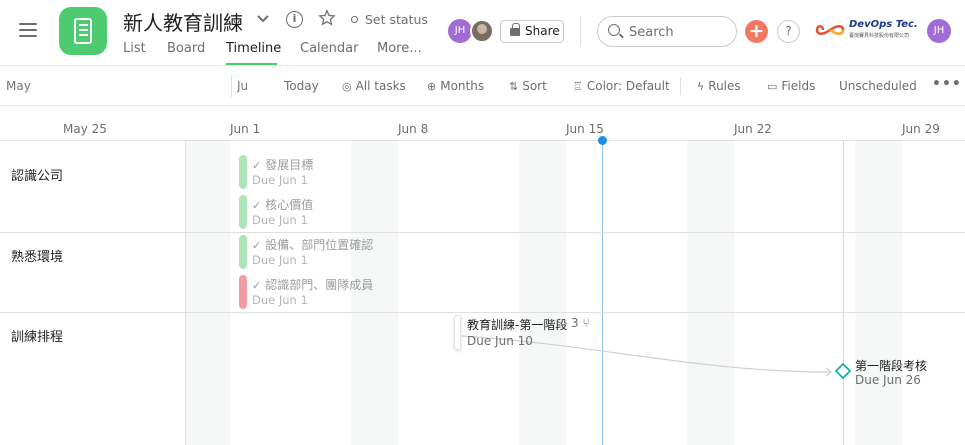 This screenshot has width=965, height=445. I want to click on fields-button: ▭ Fields, so click(791, 86).